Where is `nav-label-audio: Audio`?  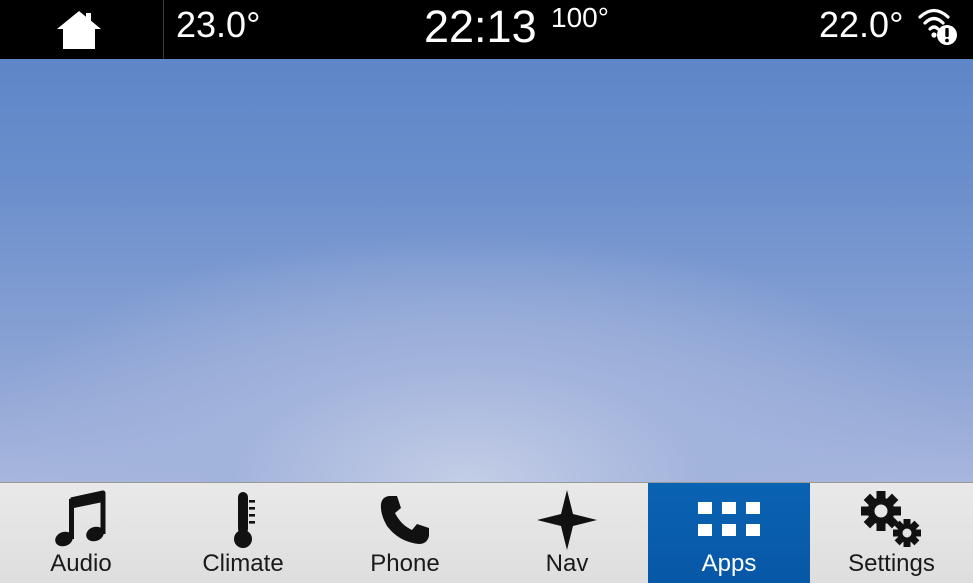 nav-label-audio: Audio is located at coordinates (81, 563).